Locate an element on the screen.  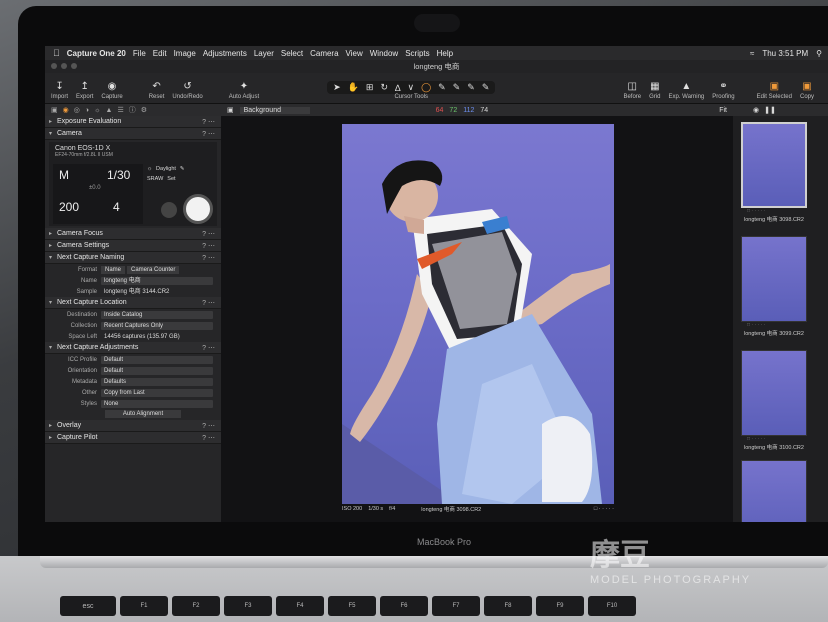
background-select: Background is located at coordinates (274, 110).